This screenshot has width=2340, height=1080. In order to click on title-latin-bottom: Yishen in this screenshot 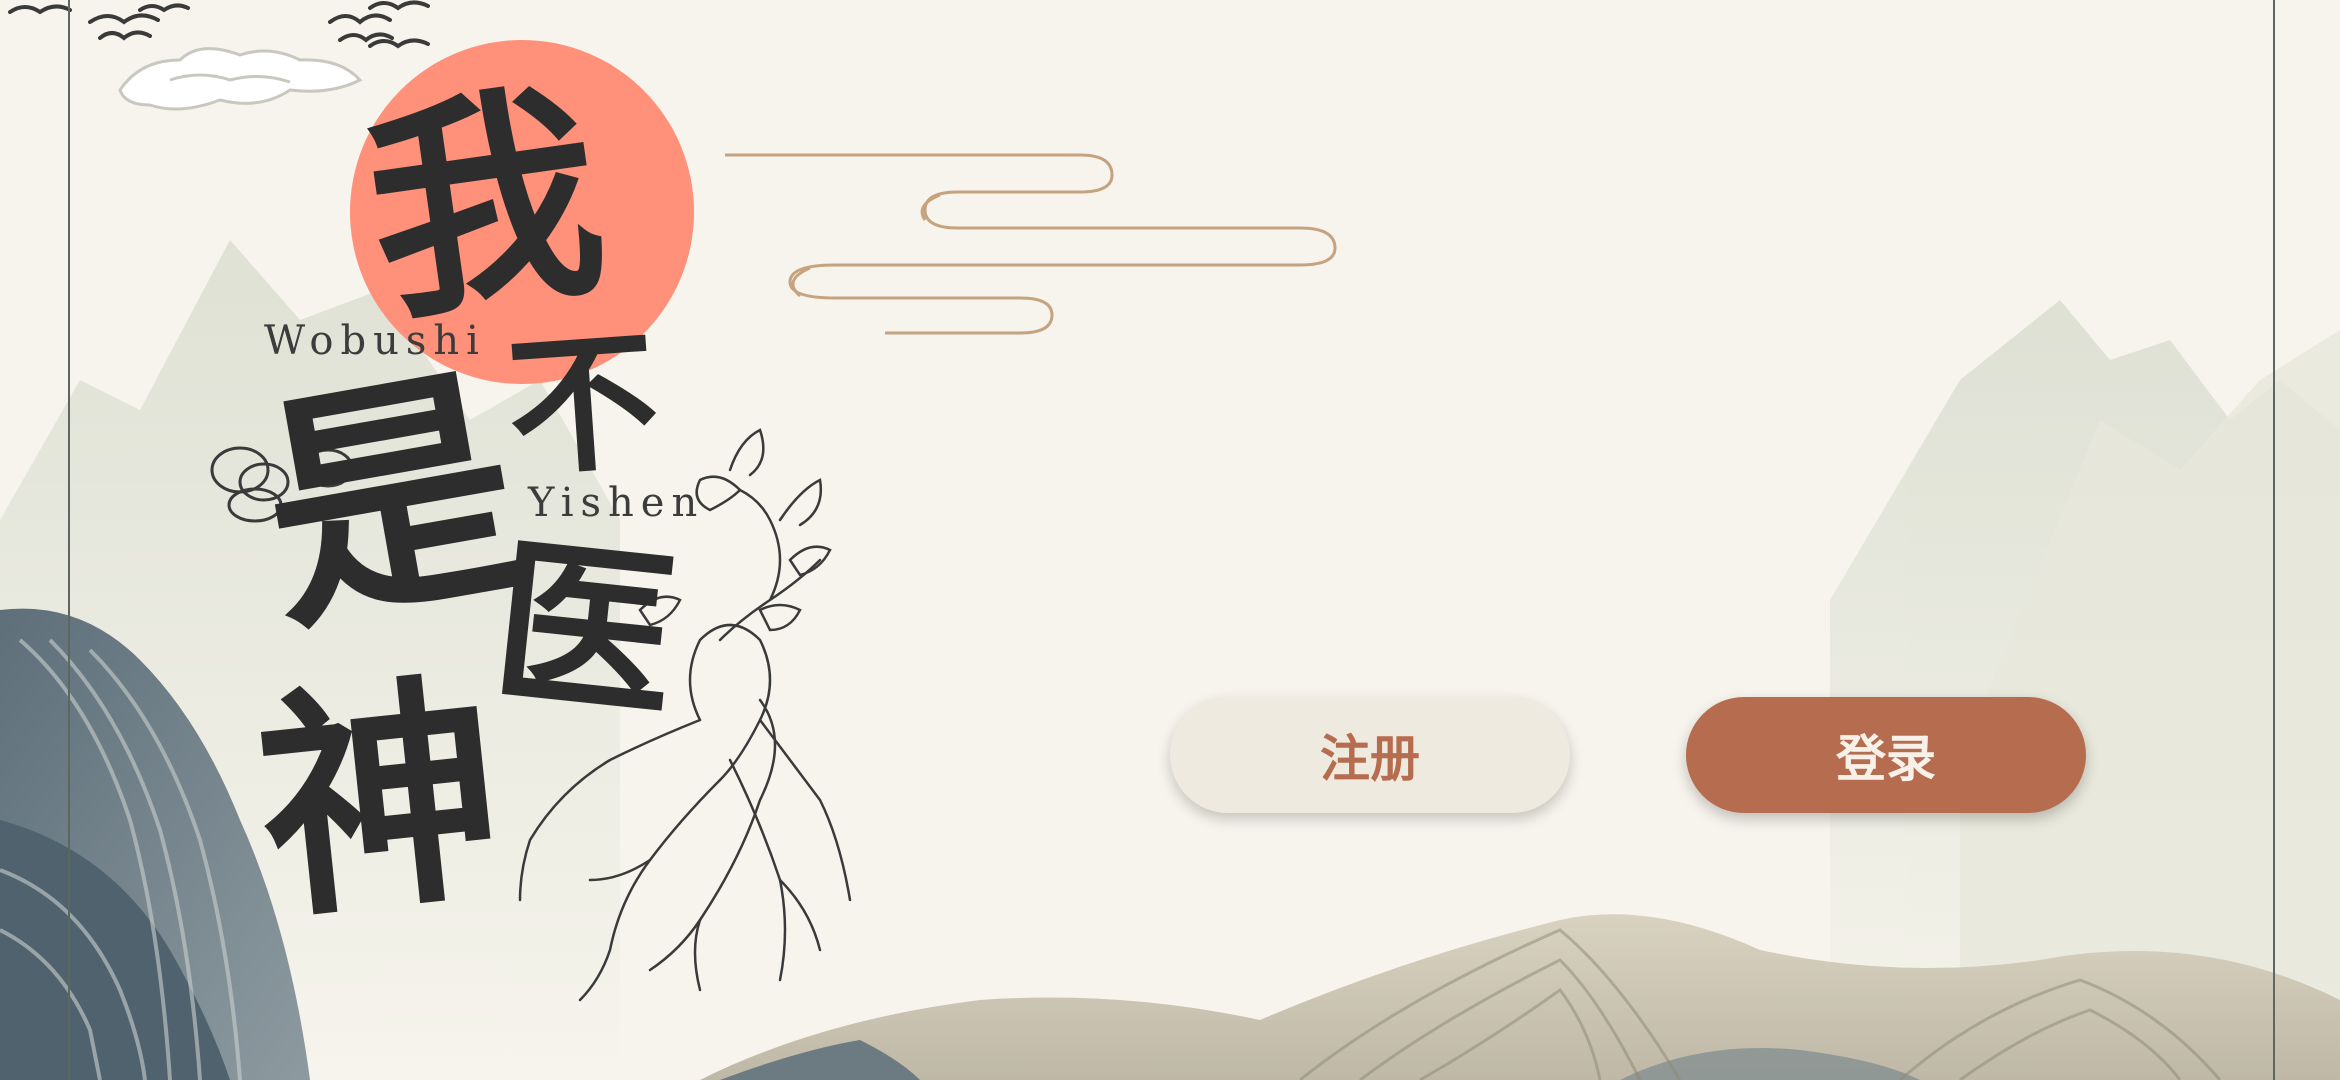, I will do `click(616, 503)`.